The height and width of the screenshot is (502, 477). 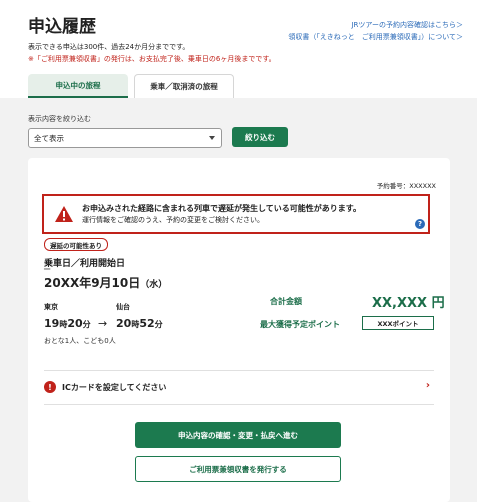 I want to click on ride-date-value: 20XX年9月10日, so click(x=92, y=283).